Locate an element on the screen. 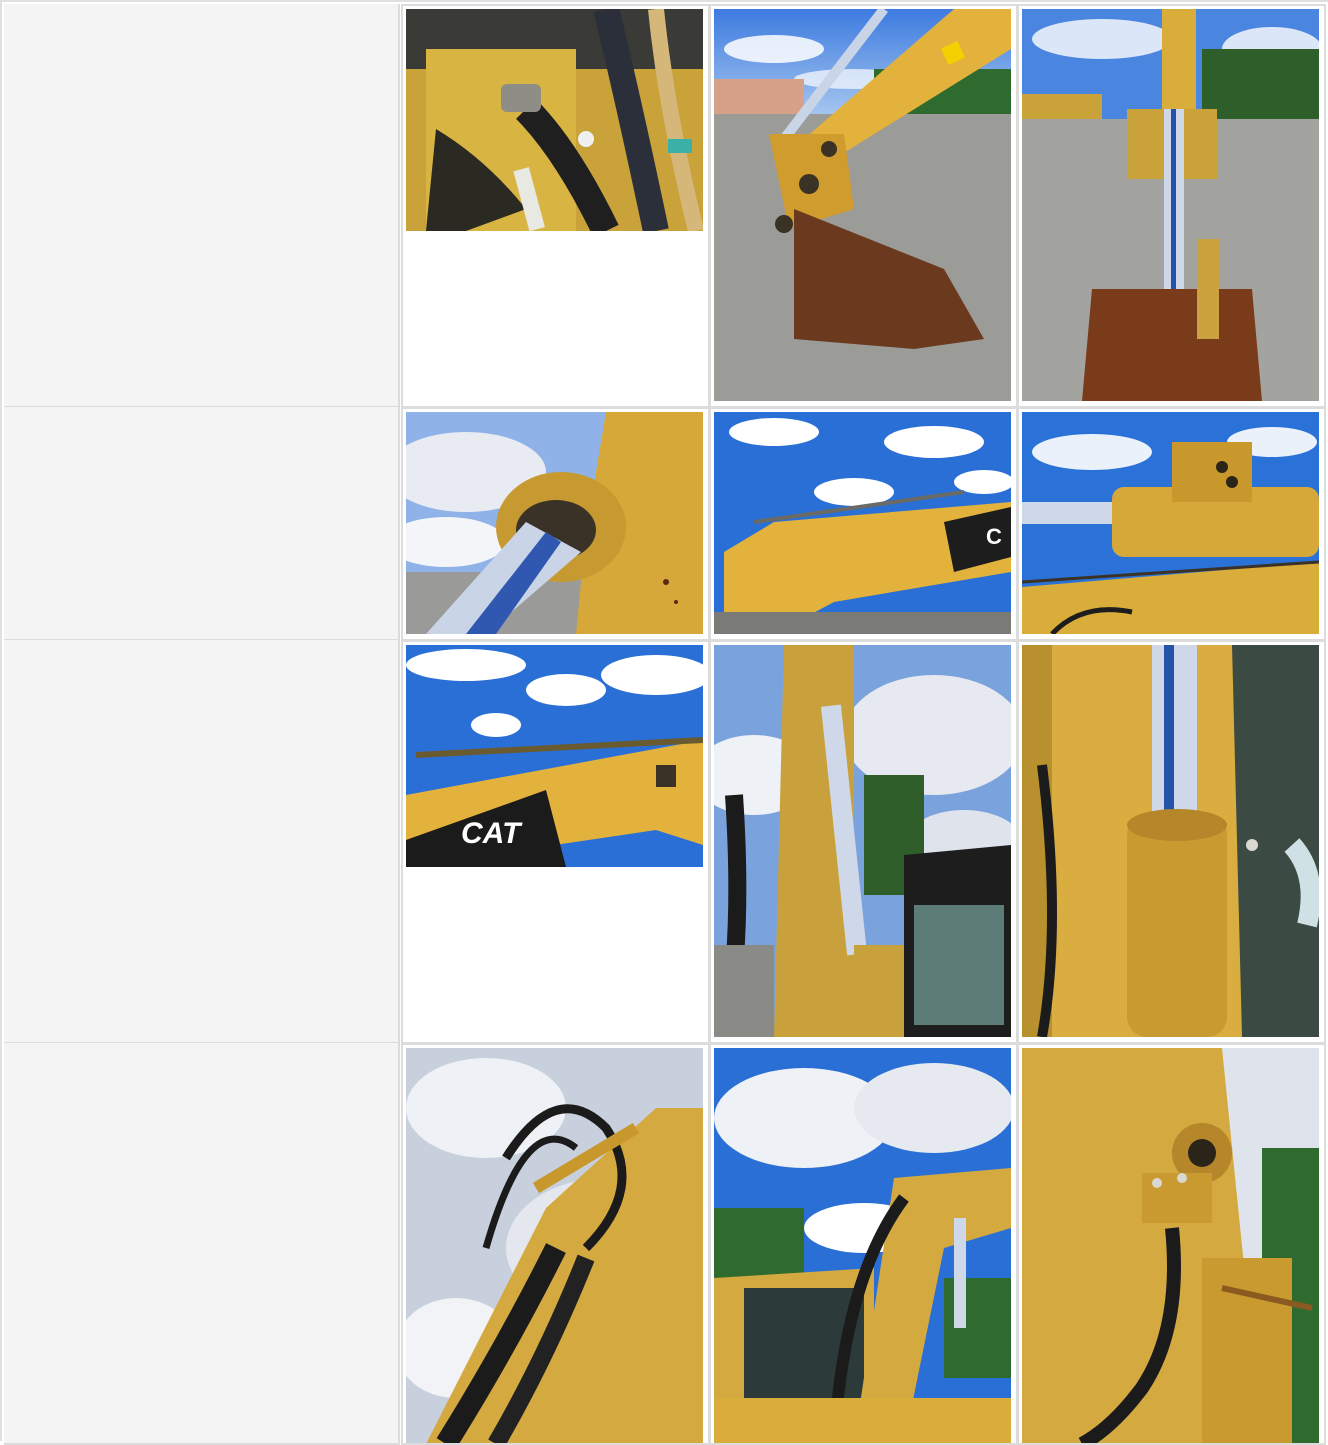 The width and height of the screenshot is (1328, 1445). cat-logo-text: CAT is located at coordinates (492, 833).